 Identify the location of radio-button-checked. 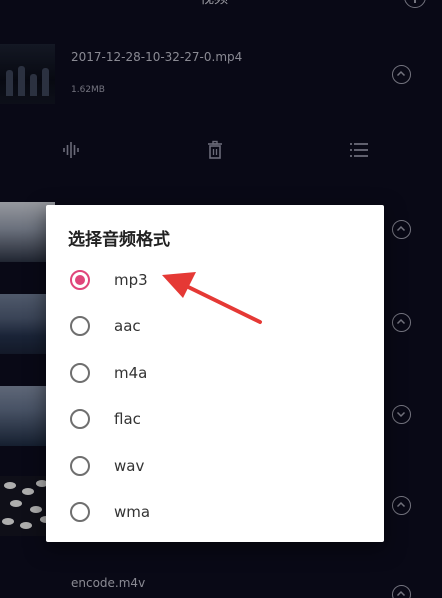
(80, 280).